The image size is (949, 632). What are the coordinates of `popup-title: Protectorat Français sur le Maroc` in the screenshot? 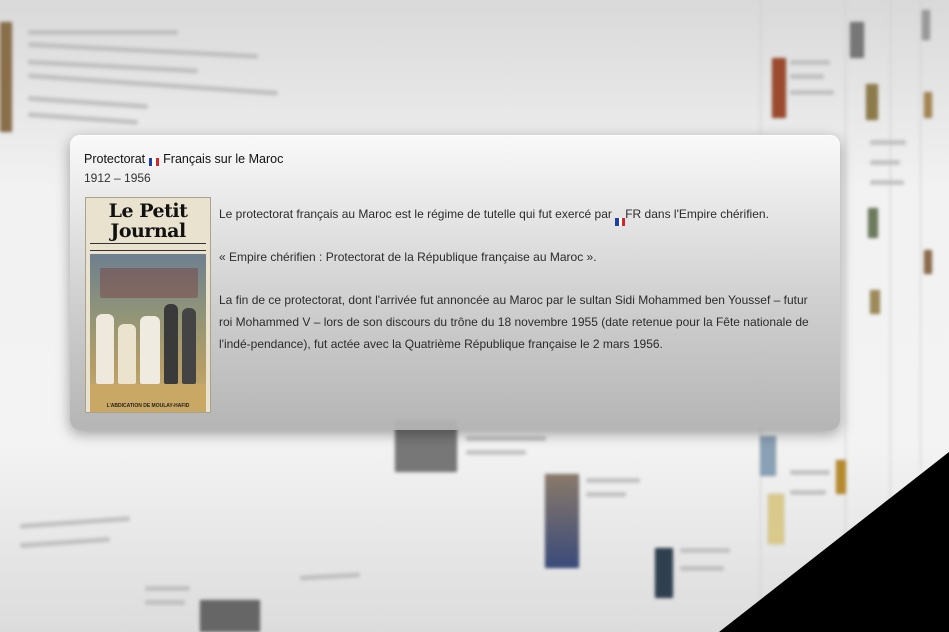 It's located at (183, 159).